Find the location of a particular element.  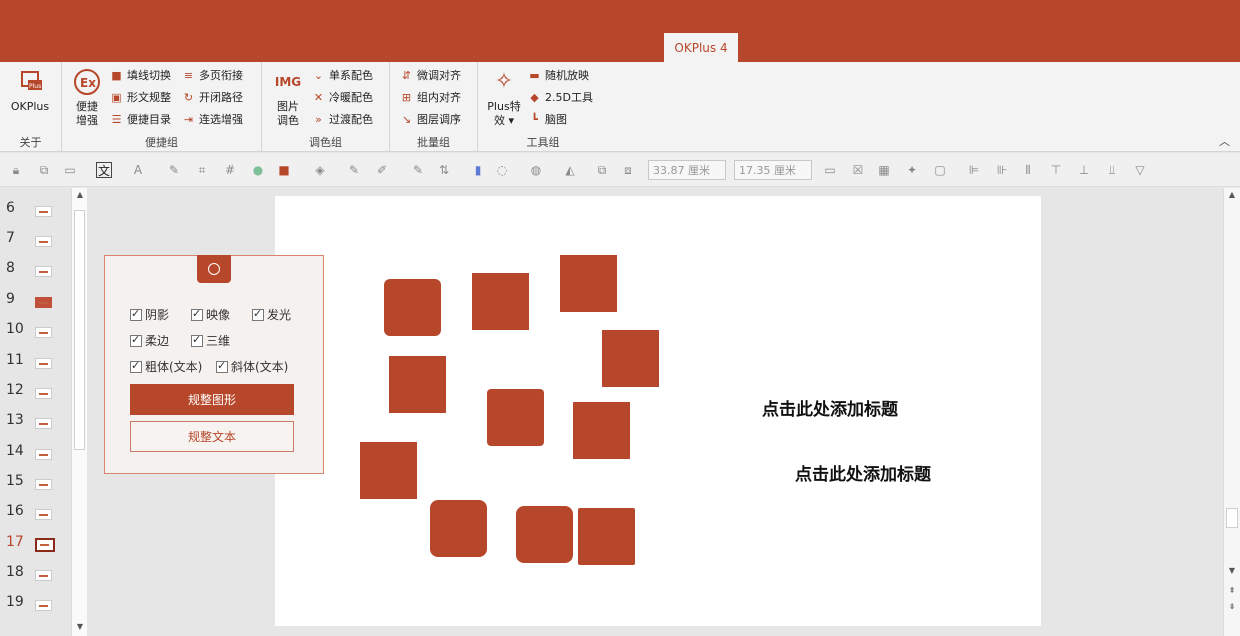

single-color-scheme-button: ⌄ 单系配色 is located at coordinates (342, 75).